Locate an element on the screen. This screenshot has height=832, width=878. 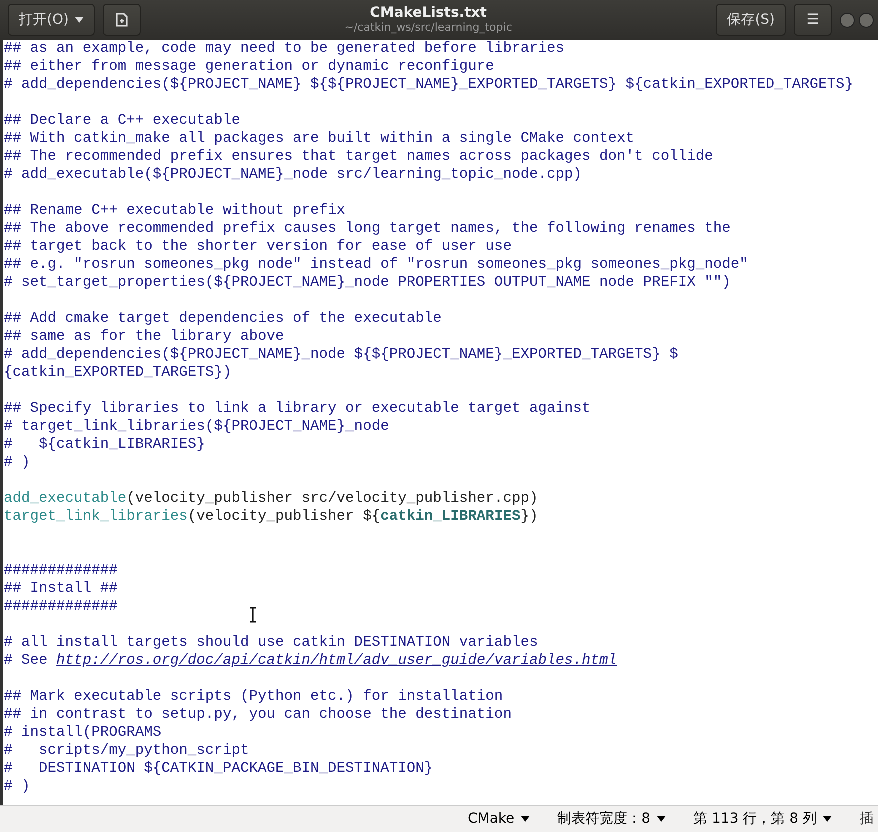
menu-button: ☰ is located at coordinates (813, 20).